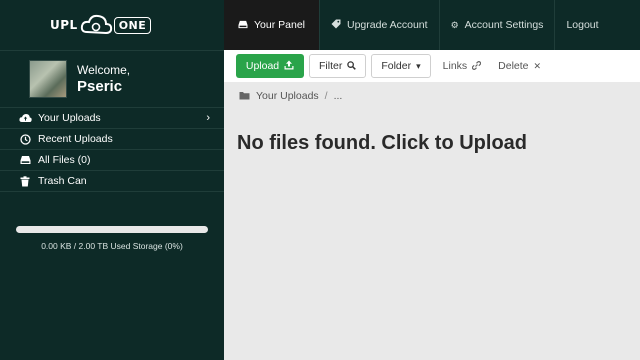  Describe the element at coordinates (75, 139) in the screenshot. I see `sidebar-item-label: Recent Uploads` at that location.